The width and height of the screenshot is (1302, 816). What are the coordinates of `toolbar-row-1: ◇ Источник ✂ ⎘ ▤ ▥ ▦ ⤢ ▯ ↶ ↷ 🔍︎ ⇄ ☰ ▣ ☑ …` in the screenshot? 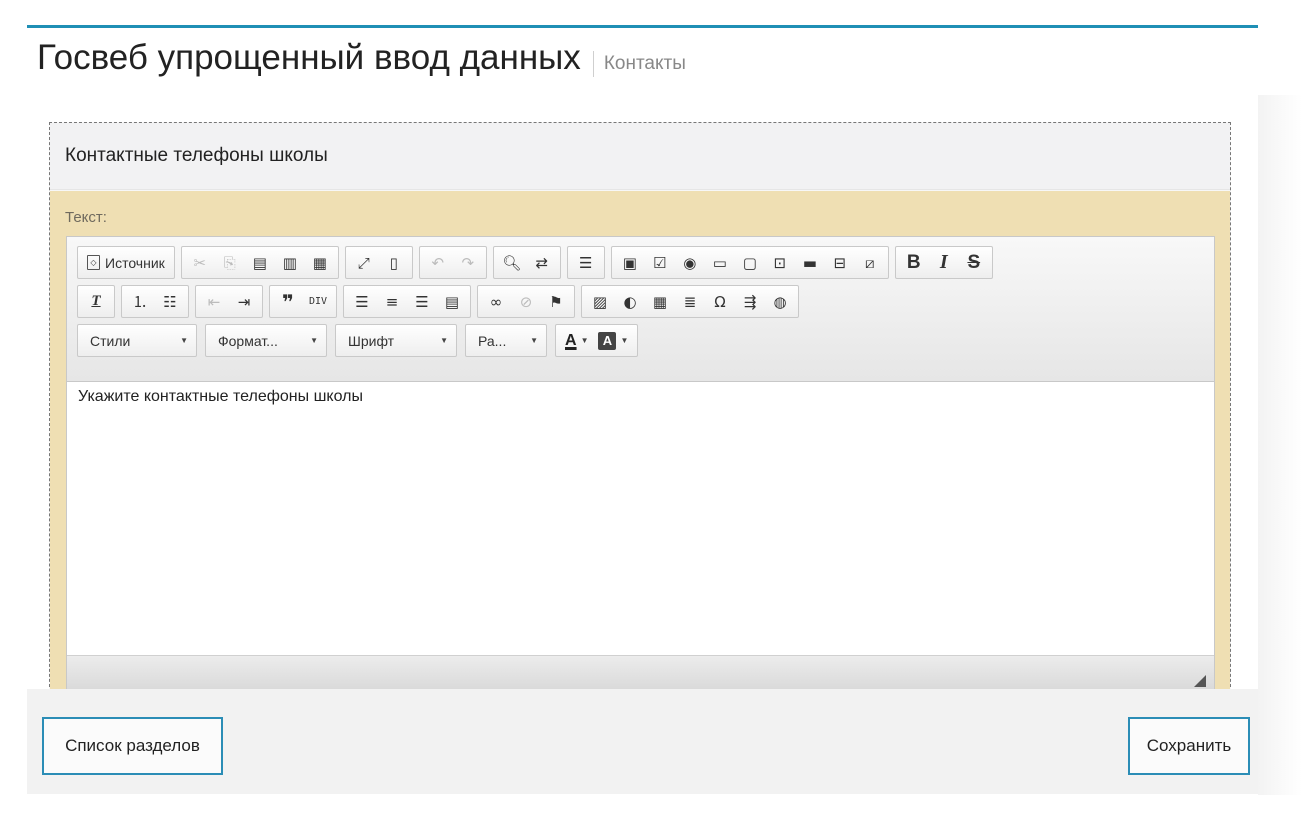 It's located at (645, 262).